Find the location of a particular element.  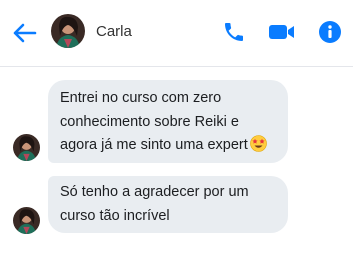

message-line: Entrei no curso com zero is located at coordinates (141, 98).